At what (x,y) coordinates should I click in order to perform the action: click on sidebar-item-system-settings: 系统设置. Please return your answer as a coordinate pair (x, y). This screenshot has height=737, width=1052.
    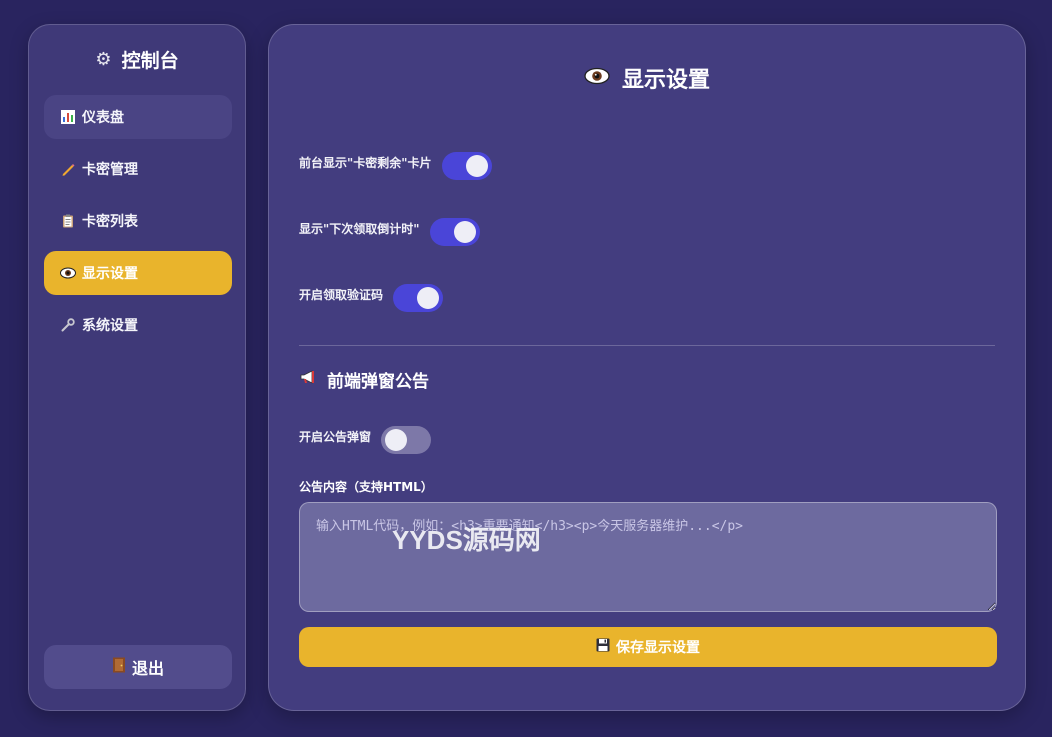
    Looking at the image, I should click on (138, 325).